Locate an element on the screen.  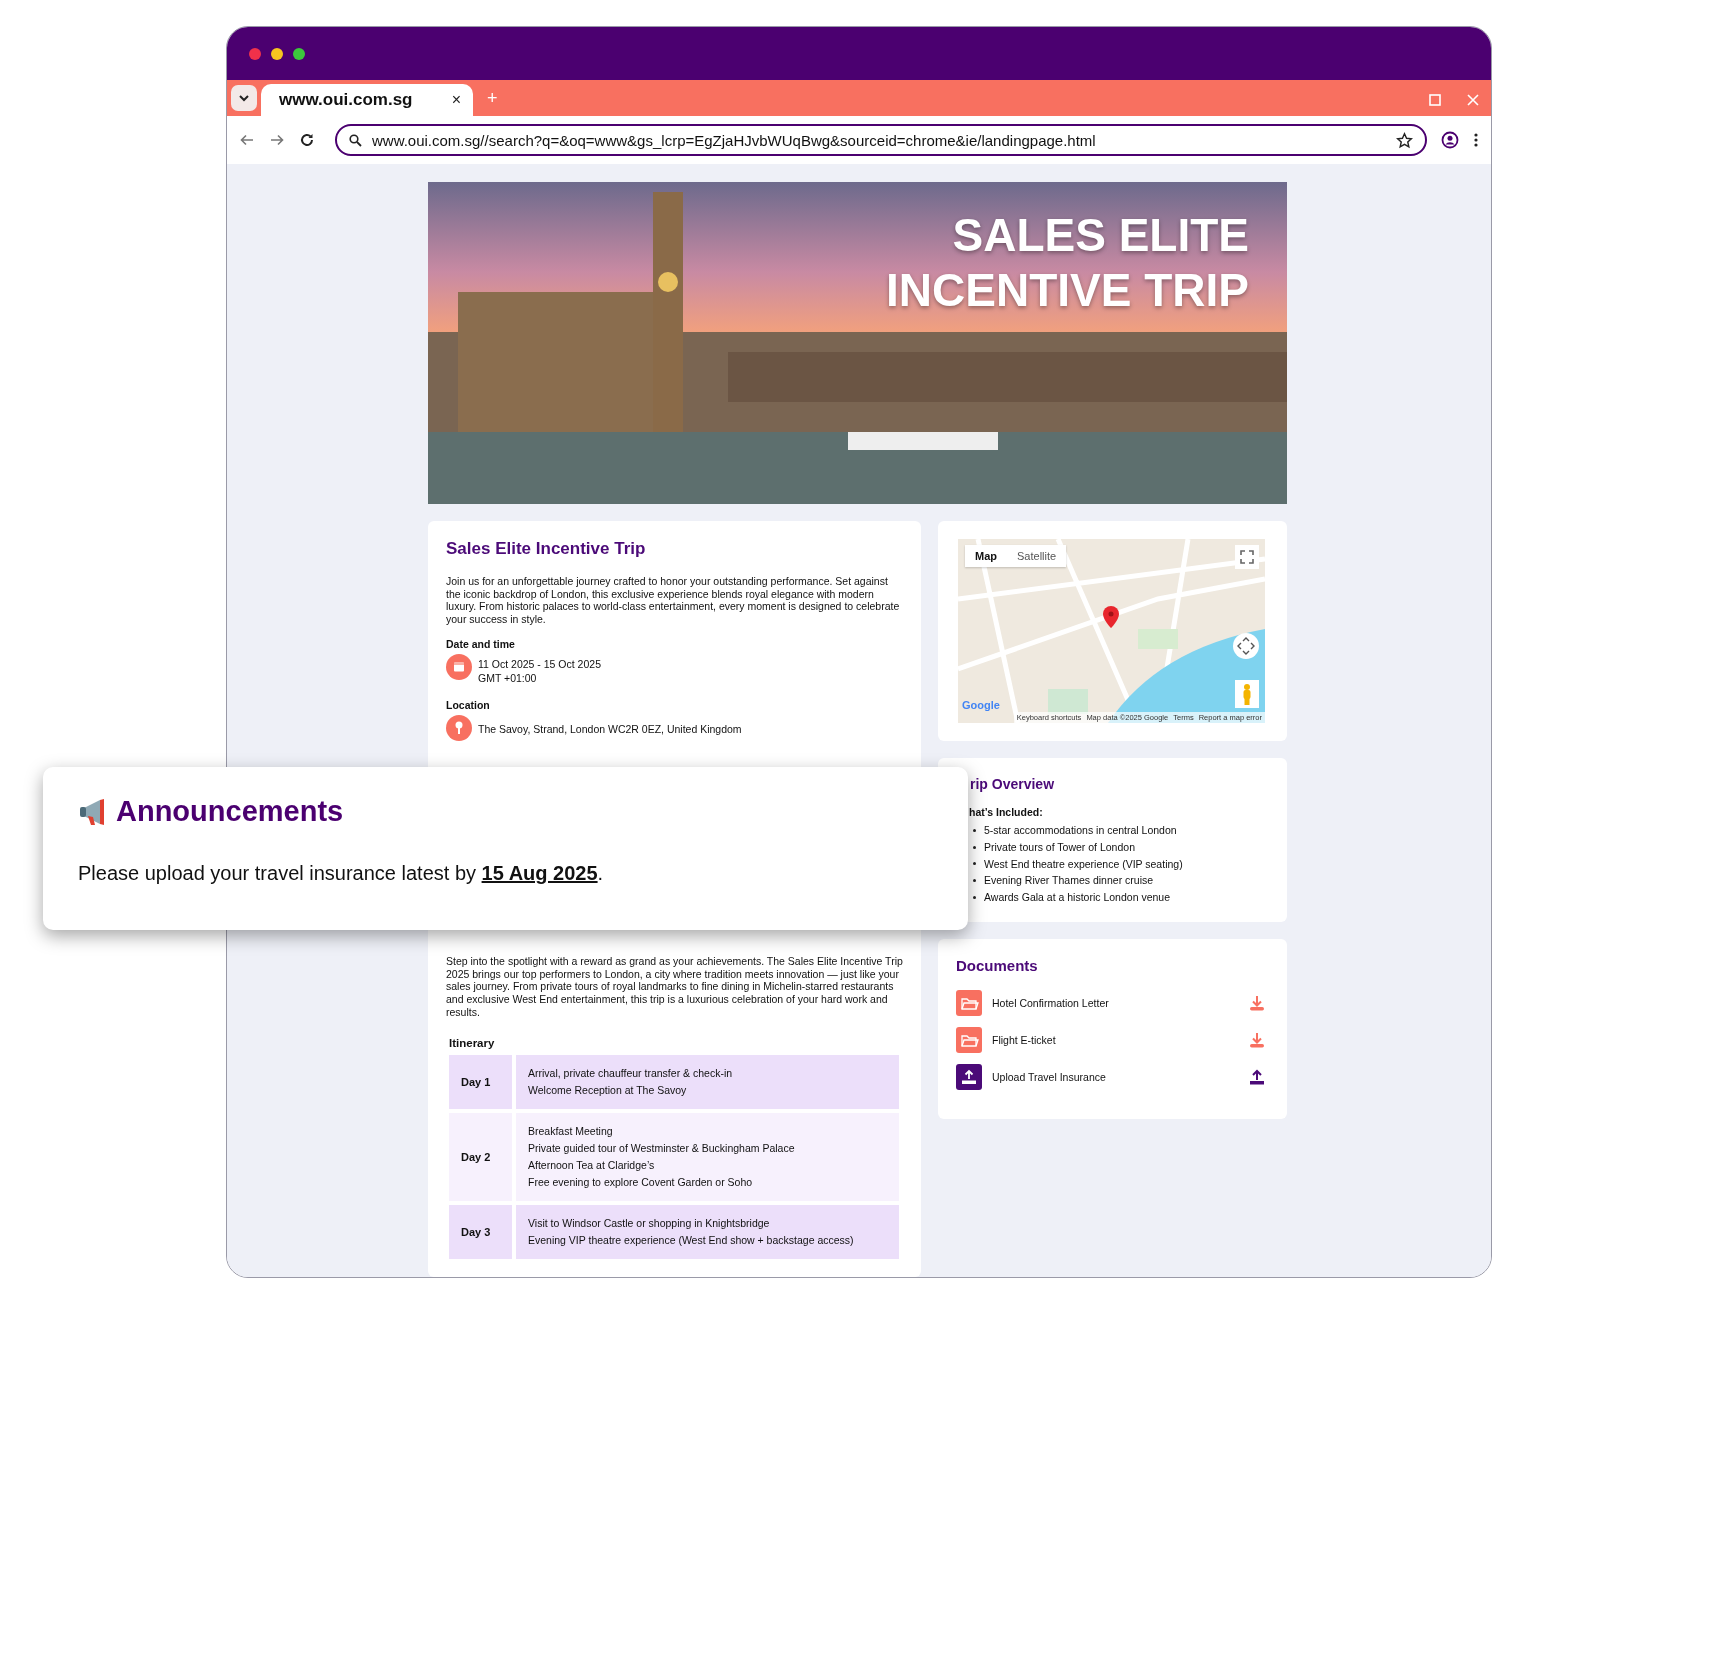
included-item: West End theatre experience (VIP seating) is located at coordinates (1083, 864).